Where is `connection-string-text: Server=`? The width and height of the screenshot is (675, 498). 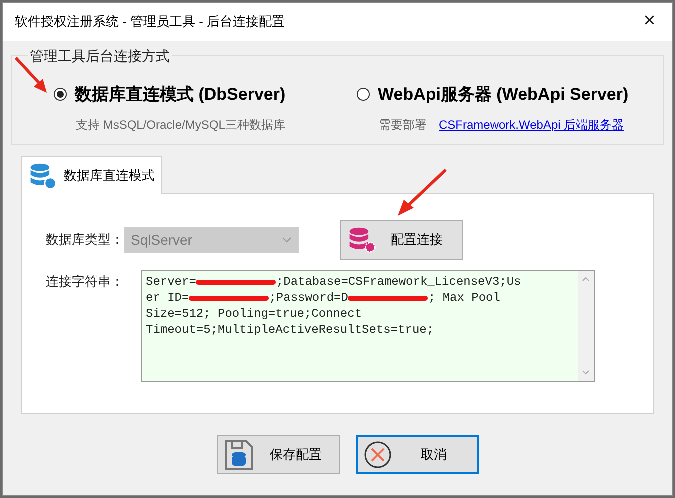 connection-string-text: Server= is located at coordinates (171, 282).